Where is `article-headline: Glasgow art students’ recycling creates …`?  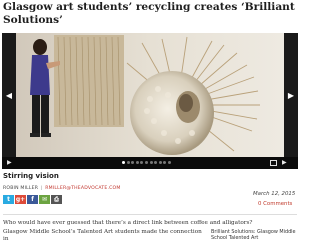 article-headline: Glasgow art students’ recycling creates … is located at coordinates (149, 13).